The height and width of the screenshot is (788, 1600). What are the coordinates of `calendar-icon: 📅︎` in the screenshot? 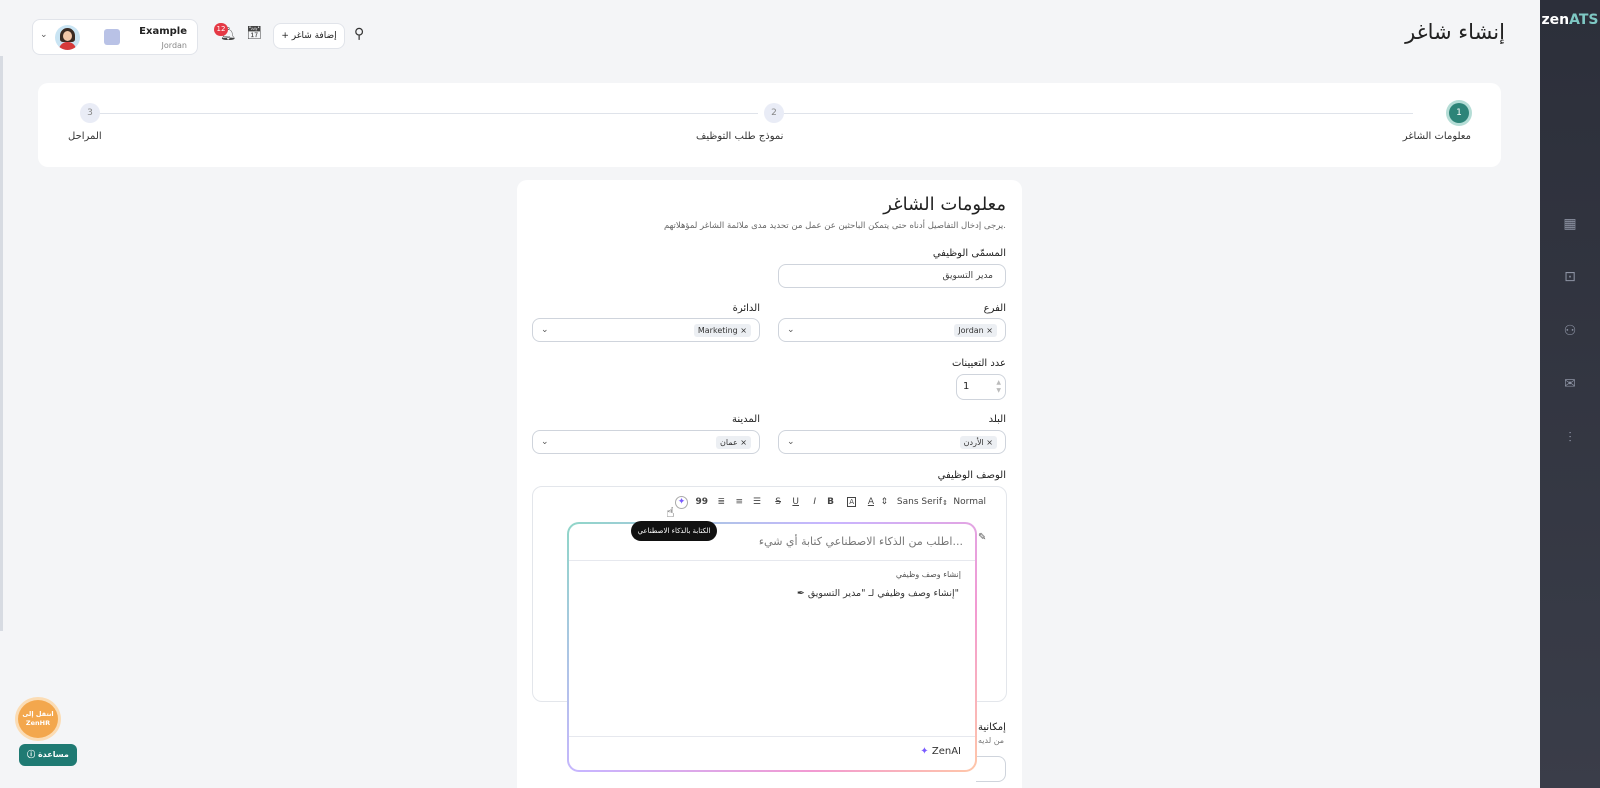 It's located at (254, 33).